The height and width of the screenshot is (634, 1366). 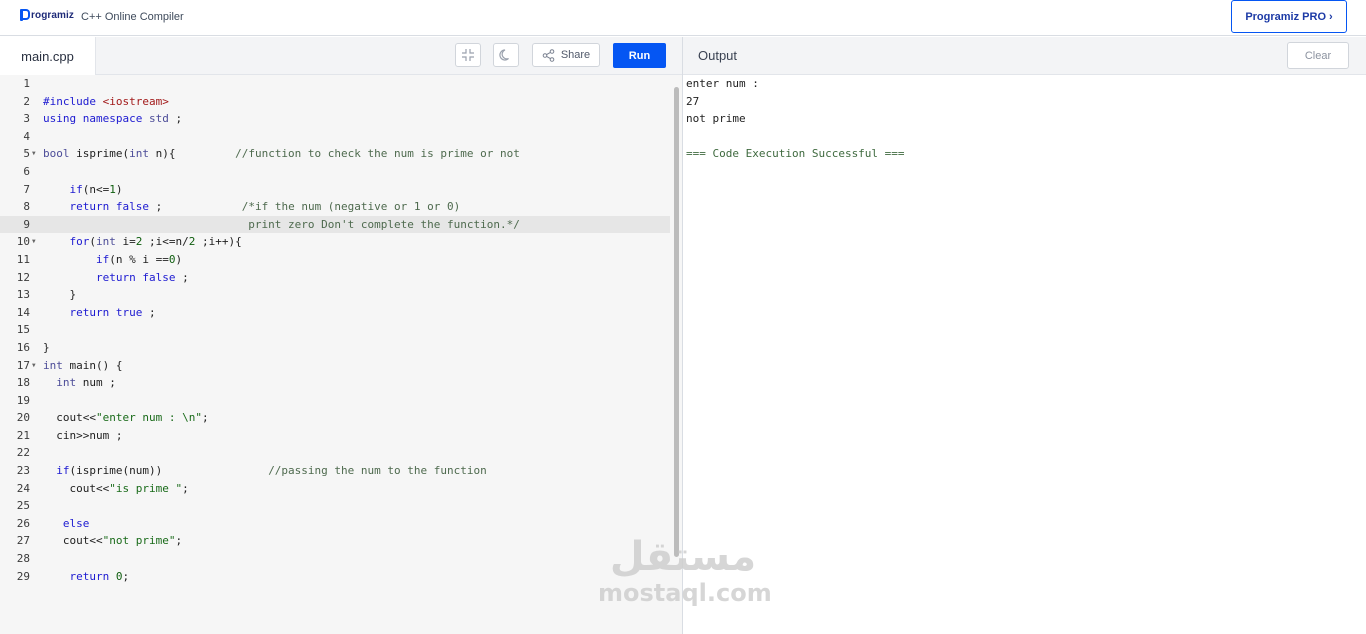 What do you see at coordinates (60, 295) in the screenshot?
I see `code-text: }` at bounding box center [60, 295].